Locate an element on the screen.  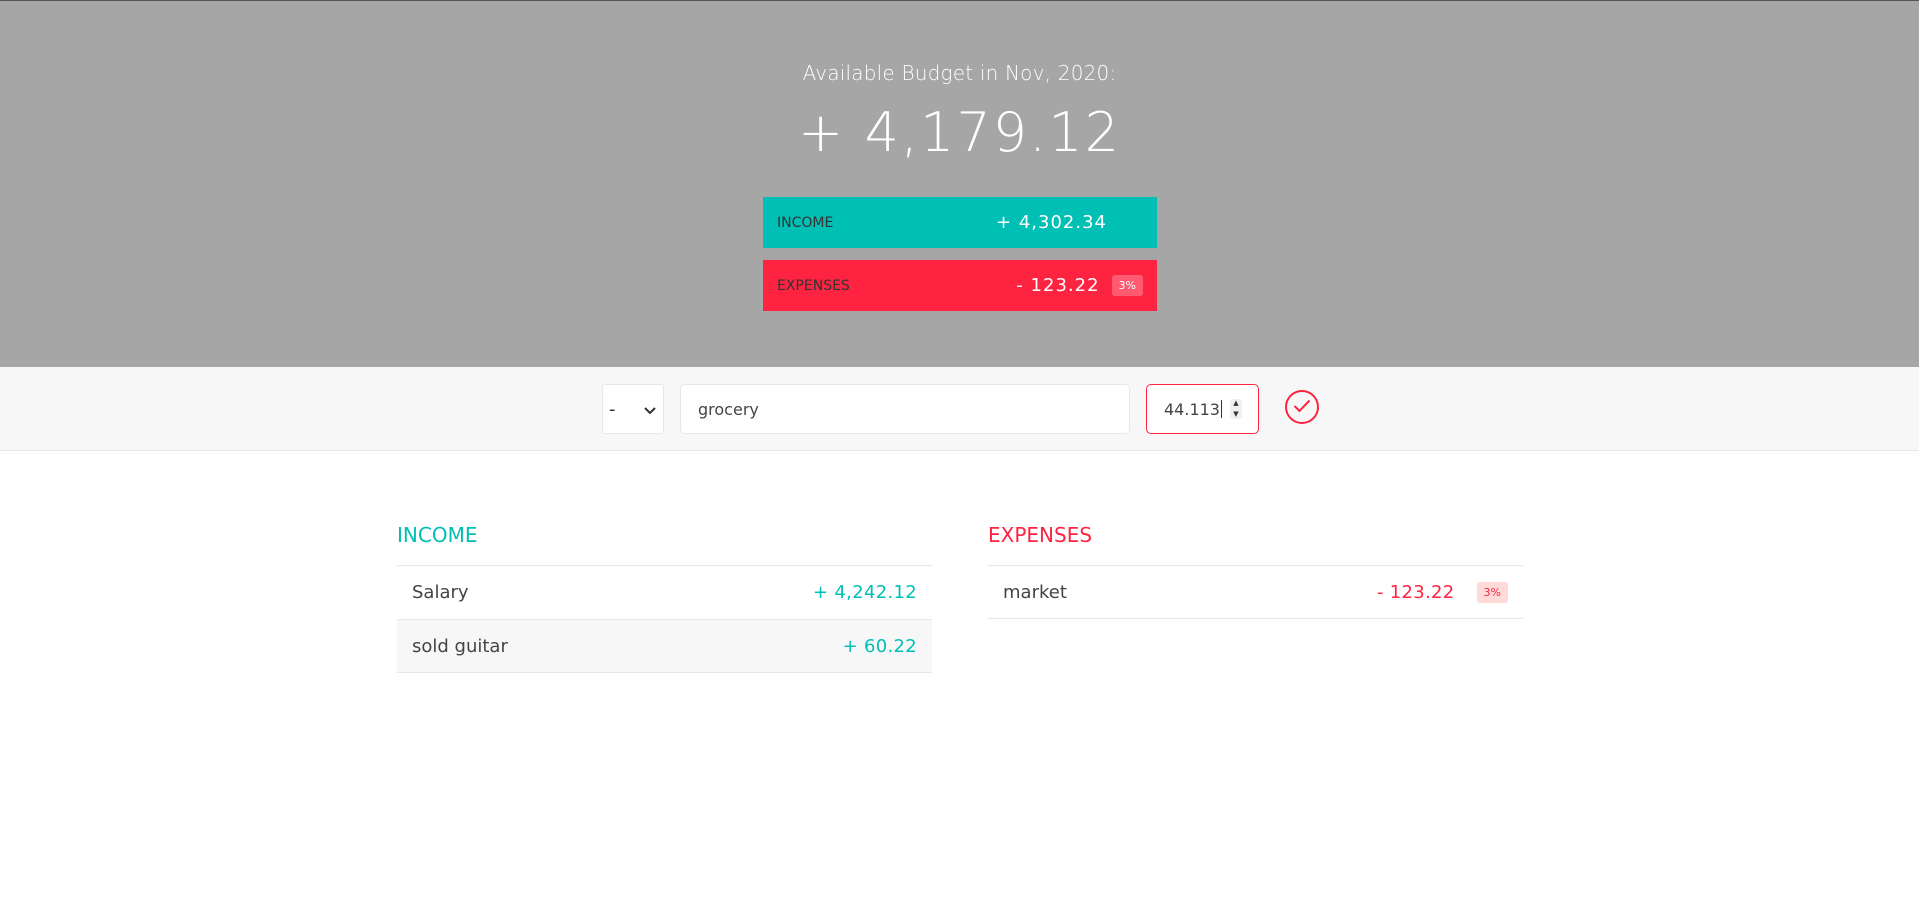
income-list-title: INCOME is located at coordinates (437, 535).